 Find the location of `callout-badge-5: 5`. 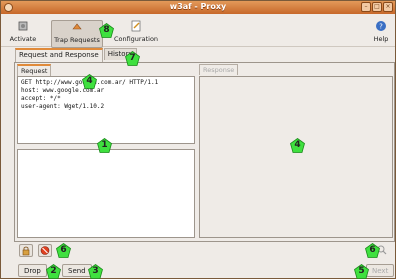

callout-badge-5: 5 is located at coordinates (361, 271).